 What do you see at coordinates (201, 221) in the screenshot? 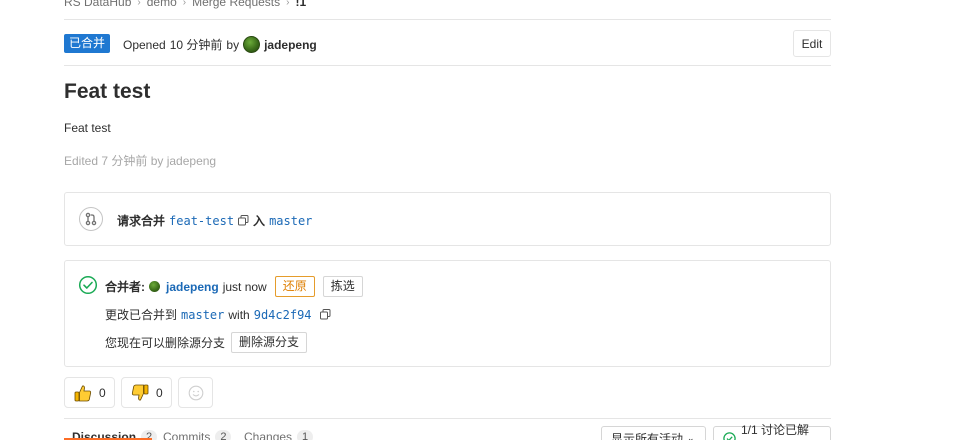
I see `source-branch: feat-test` at bounding box center [201, 221].